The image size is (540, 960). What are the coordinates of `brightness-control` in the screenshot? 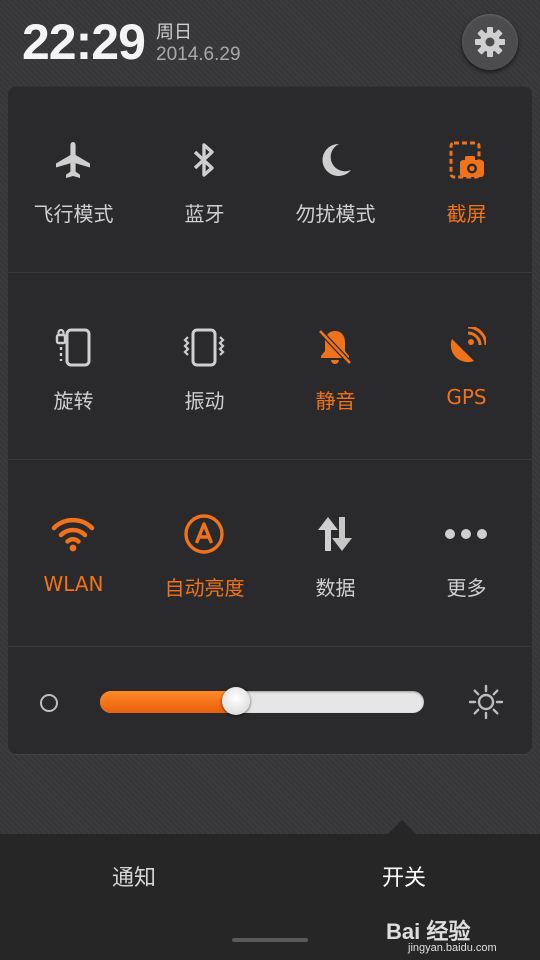 It's located at (270, 700).